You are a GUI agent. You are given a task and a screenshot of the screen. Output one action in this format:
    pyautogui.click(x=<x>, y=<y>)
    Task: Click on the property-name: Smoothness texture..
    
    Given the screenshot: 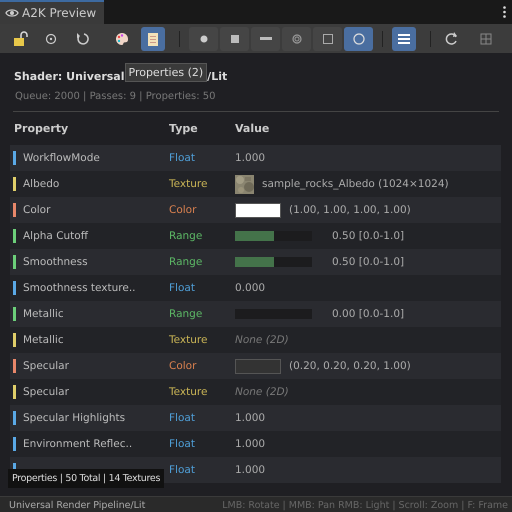 What is the action you would take?
    pyautogui.click(x=79, y=288)
    